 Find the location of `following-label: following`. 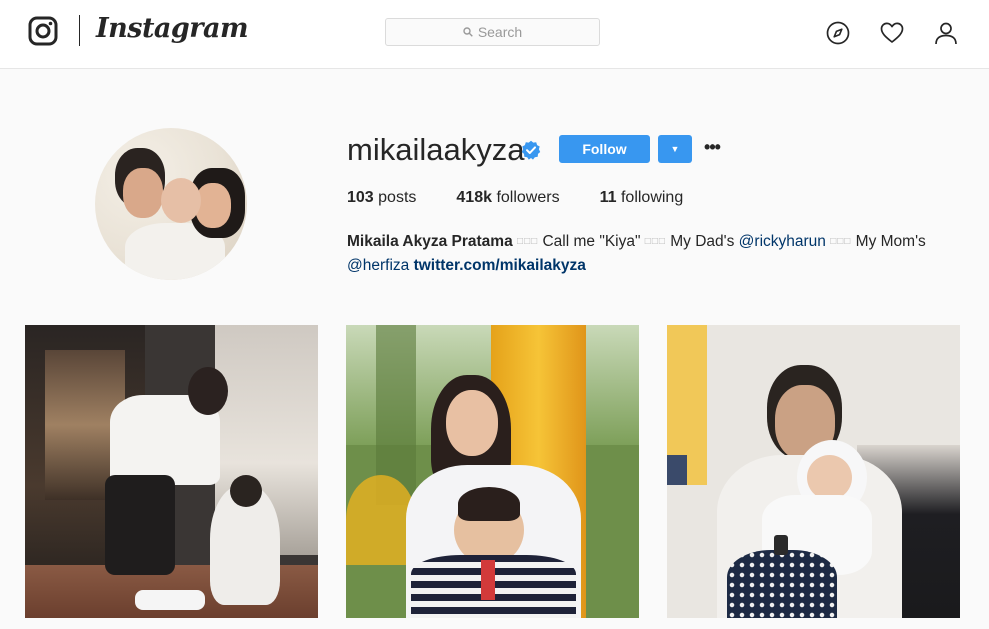

following-label: following is located at coordinates (652, 197).